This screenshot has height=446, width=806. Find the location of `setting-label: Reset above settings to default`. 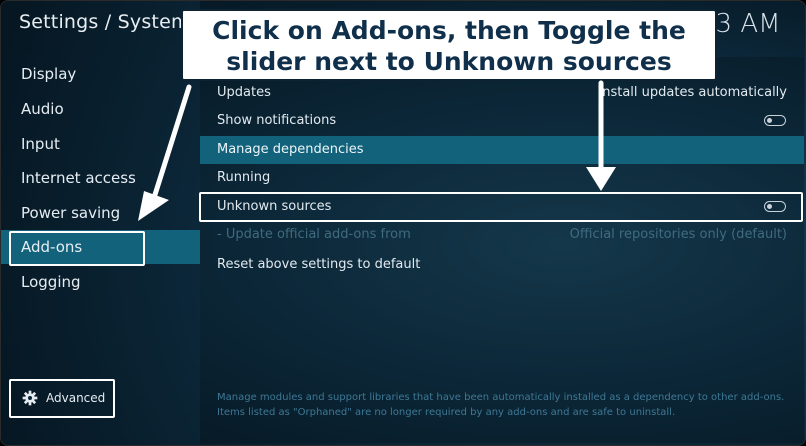

setting-label: Reset above settings to default is located at coordinates (319, 264).